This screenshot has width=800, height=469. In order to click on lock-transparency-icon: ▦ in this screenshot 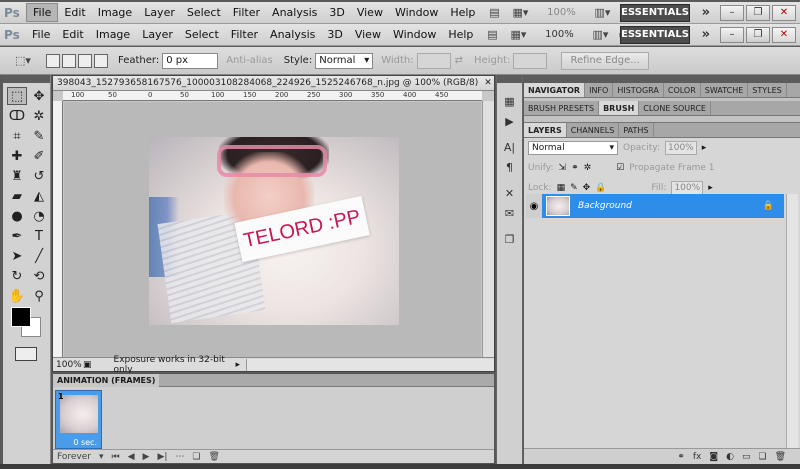, I will do `click(561, 188)`.